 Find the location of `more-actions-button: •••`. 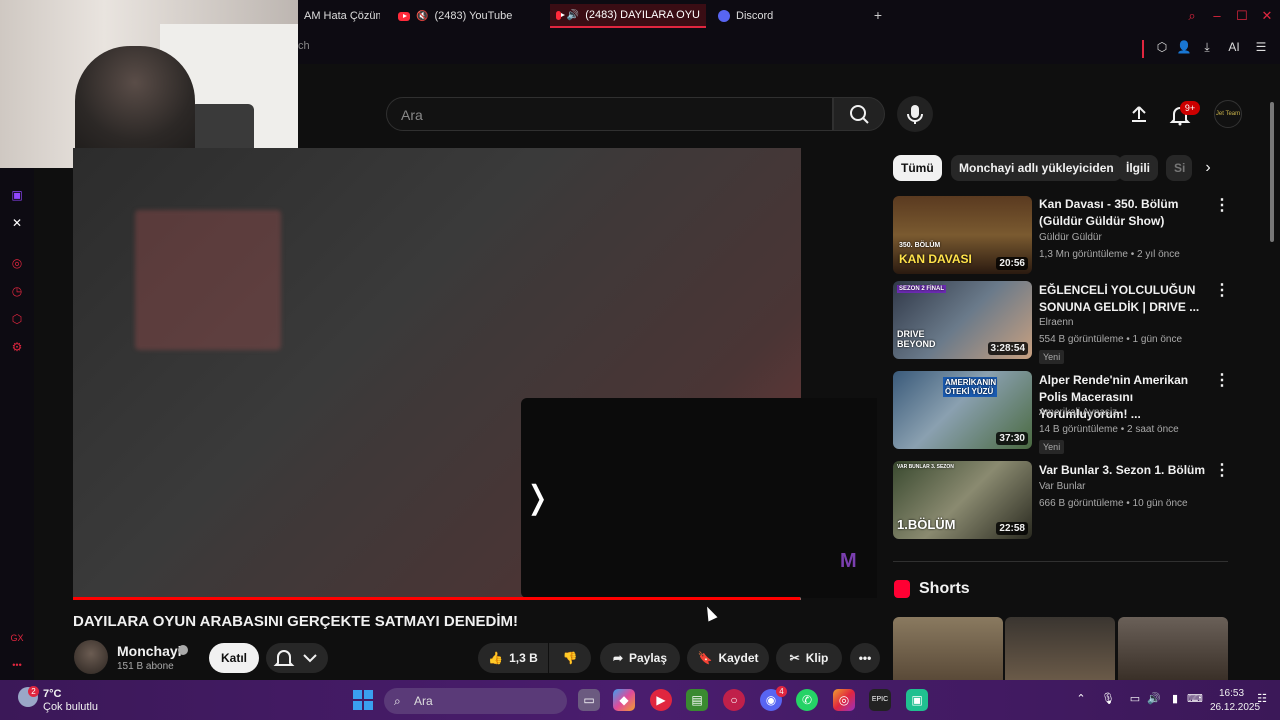

more-actions-button: ••• is located at coordinates (865, 658).